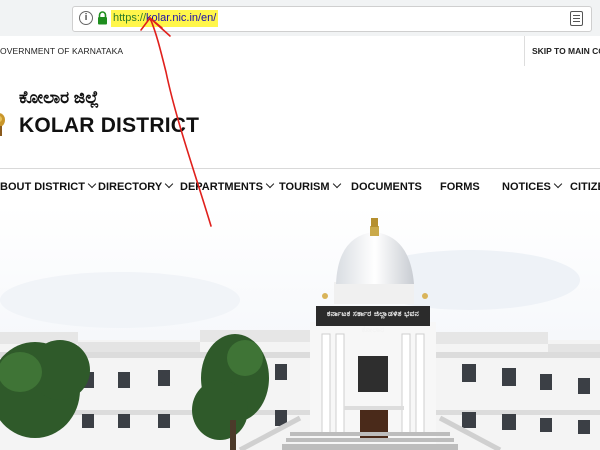  I want to click on nav-label: FORMS, so click(460, 187).